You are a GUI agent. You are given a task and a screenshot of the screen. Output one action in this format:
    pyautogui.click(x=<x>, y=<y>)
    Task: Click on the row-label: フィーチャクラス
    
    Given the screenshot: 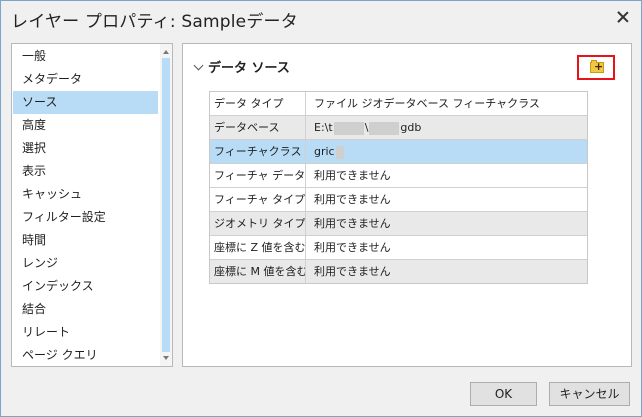 What is the action you would take?
    pyautogui.click(x=258, y=151)
    